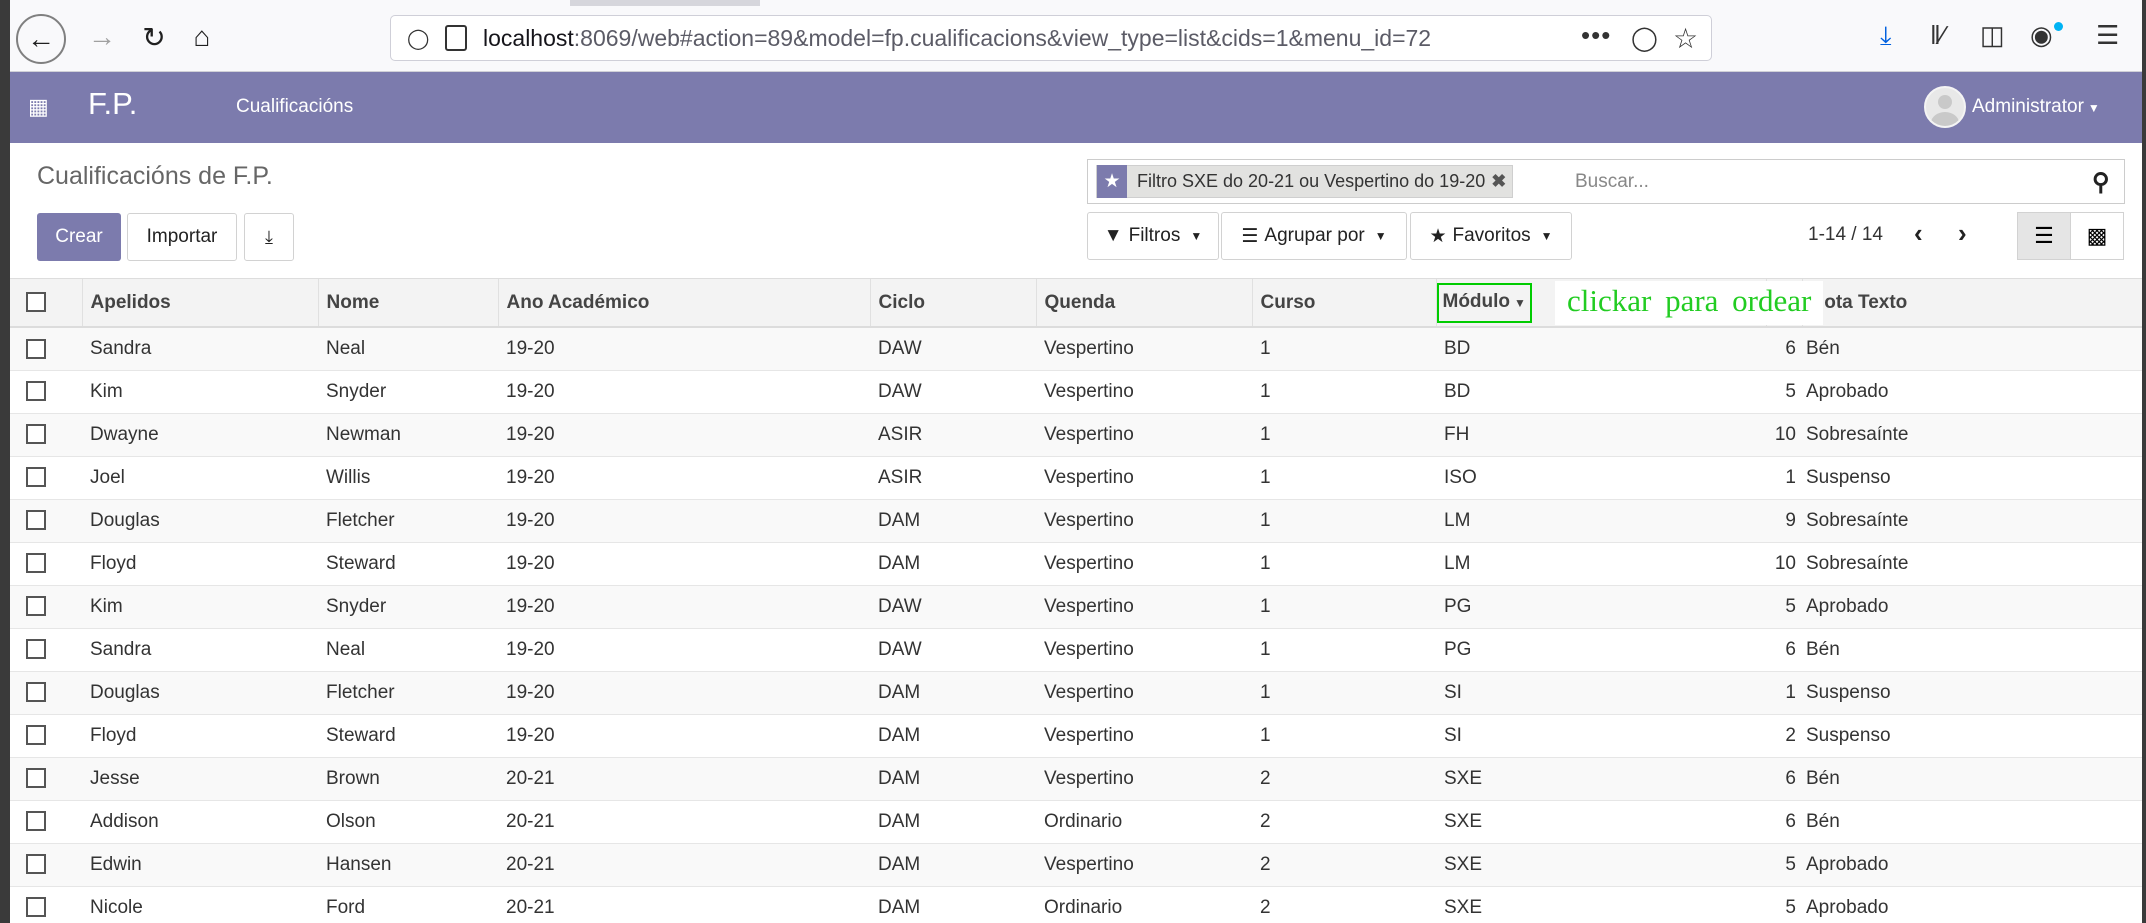 The width and height of the screenshot is (2146, 923). What do you see at coordinates (1972, 520) in the screenshot?
I see `table-cell: Sobresaínte` at bounding box center [1972, 520].